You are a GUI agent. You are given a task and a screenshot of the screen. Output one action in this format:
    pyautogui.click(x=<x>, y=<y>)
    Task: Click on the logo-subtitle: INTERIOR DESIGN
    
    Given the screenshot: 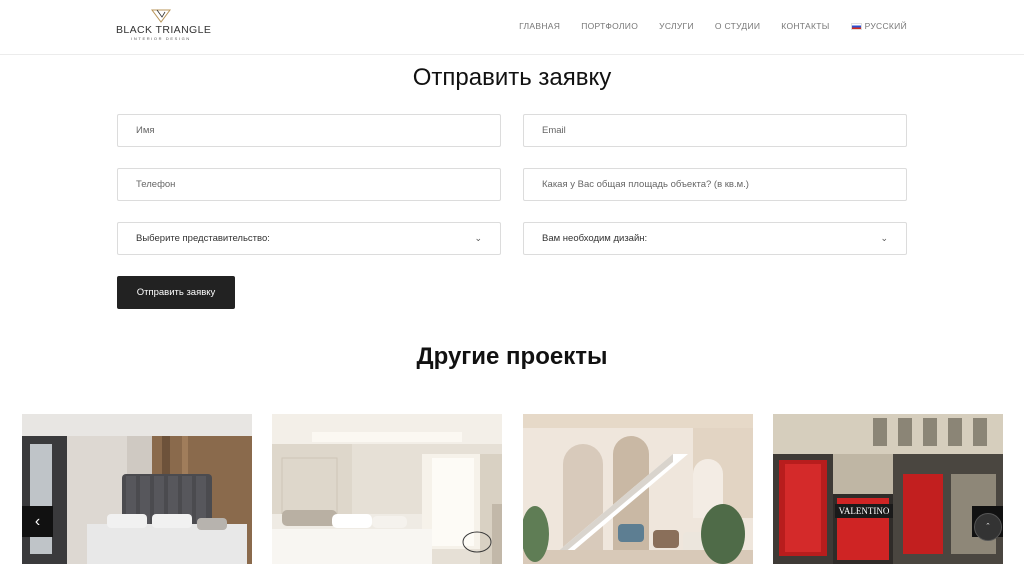 What is the action you would take?
    pyautogui.click(x=161, y=38)
    